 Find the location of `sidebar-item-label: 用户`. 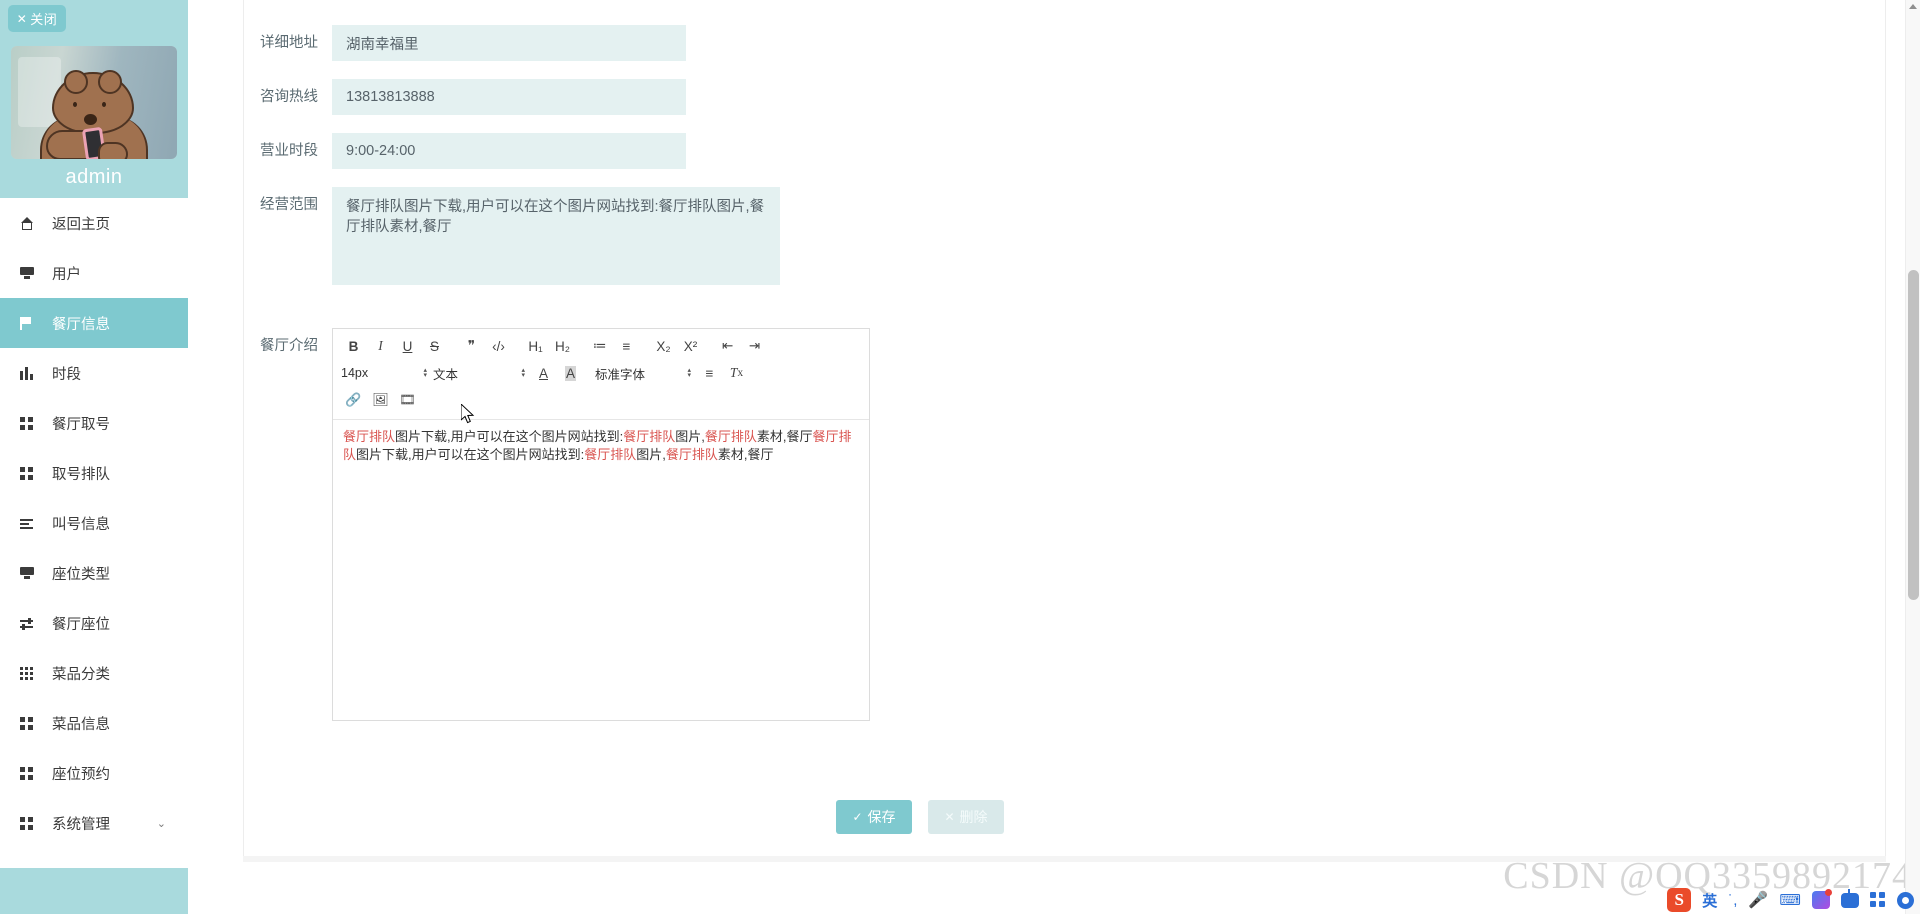

sidebar-item-label: 用户 is located at coordinates (66, 274).